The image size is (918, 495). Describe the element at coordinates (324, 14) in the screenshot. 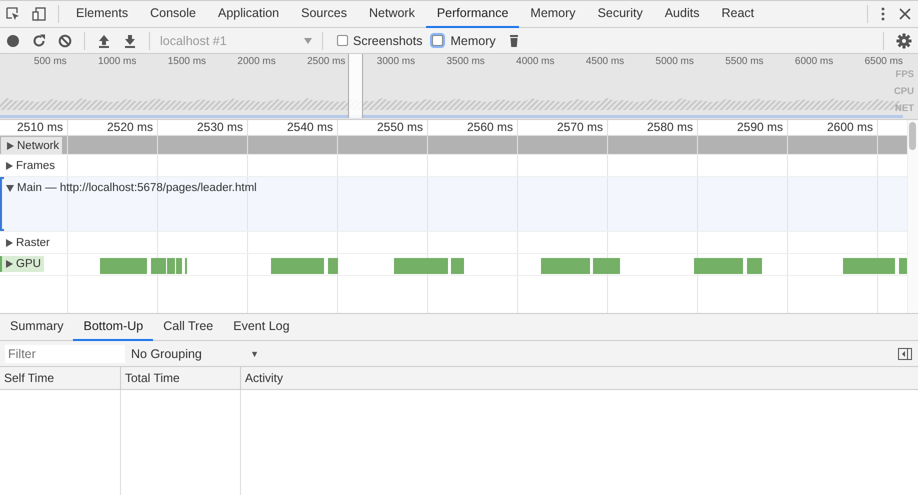

I see `panel-tab: Sources` at that location.